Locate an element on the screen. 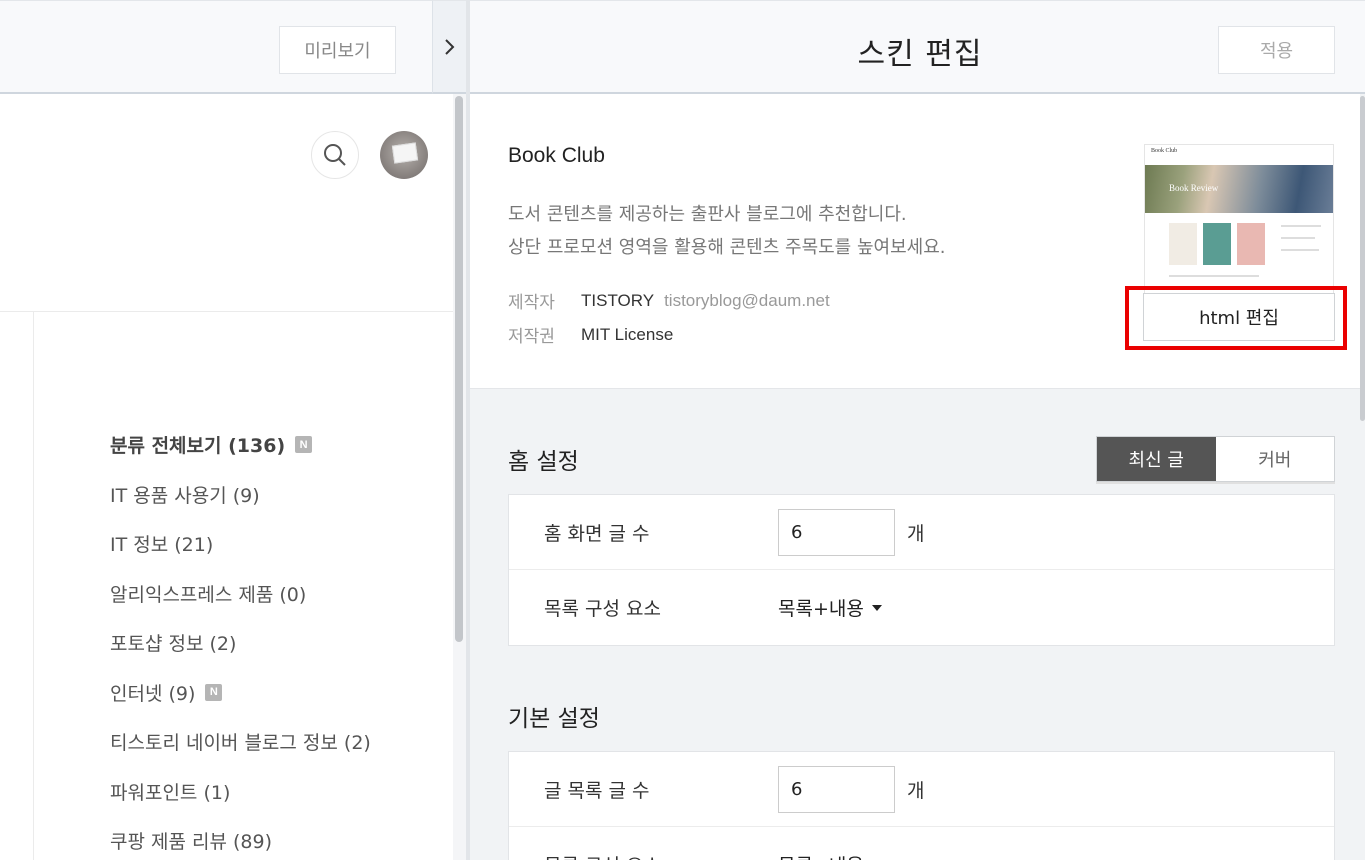 This screenshot has width=1365, height=860. category-label: IT 정보 (21) is located at coordinates (162, 545).